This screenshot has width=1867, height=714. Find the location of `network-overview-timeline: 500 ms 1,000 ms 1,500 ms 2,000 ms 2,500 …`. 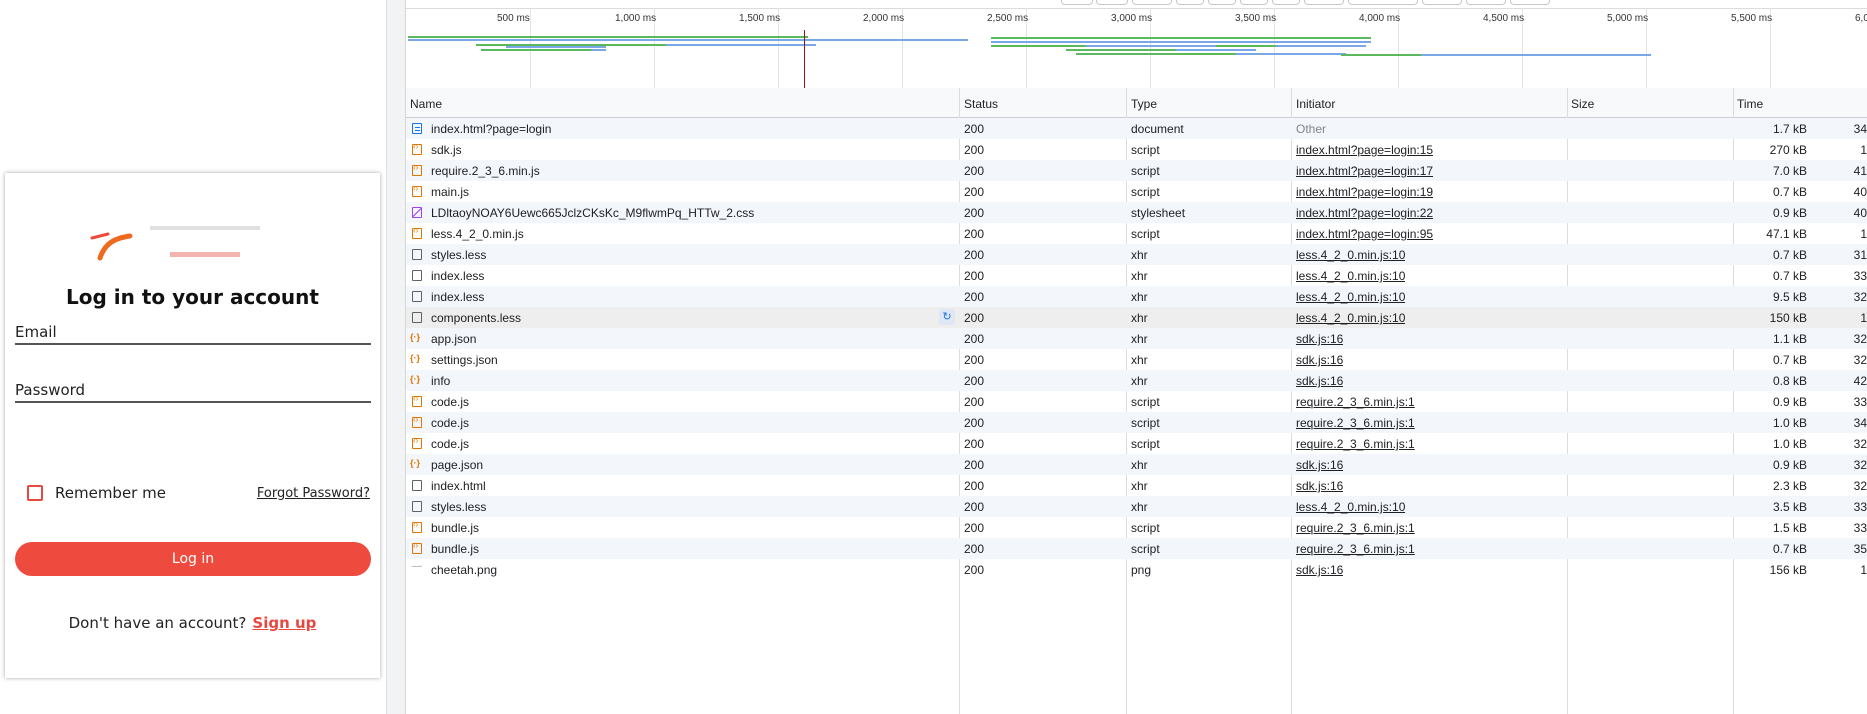

network-overview-timeline: 500 ms 1,000 ms 1,500 ms 2,000 ms 2,500 … is located at coordinates (1136, 52).